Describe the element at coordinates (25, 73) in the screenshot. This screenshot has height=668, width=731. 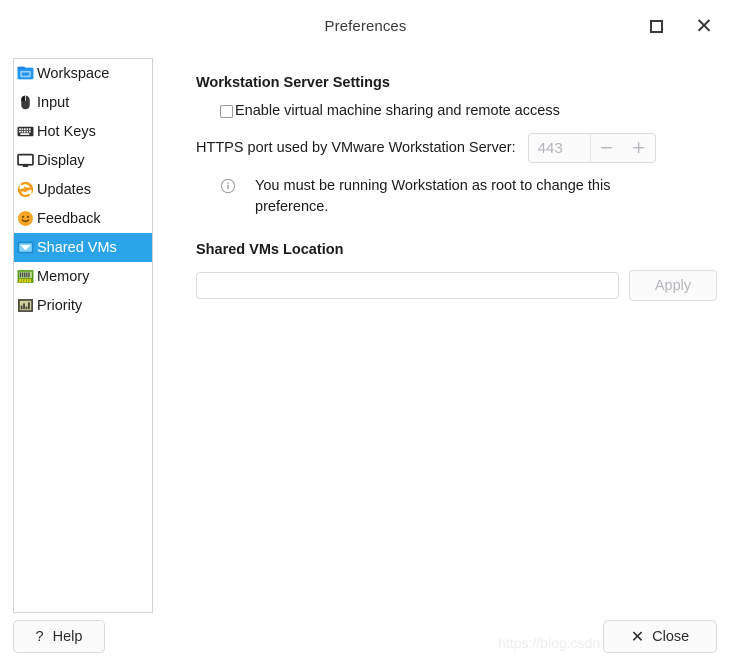
I see `workspace-icon` at that location.